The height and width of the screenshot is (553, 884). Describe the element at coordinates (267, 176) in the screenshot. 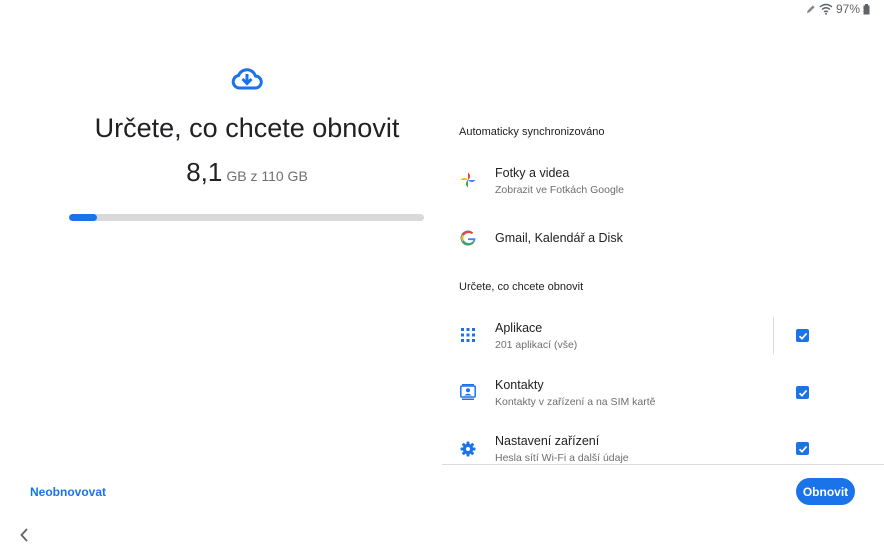

I see `storage-total: GB z 110 GB` at that location.